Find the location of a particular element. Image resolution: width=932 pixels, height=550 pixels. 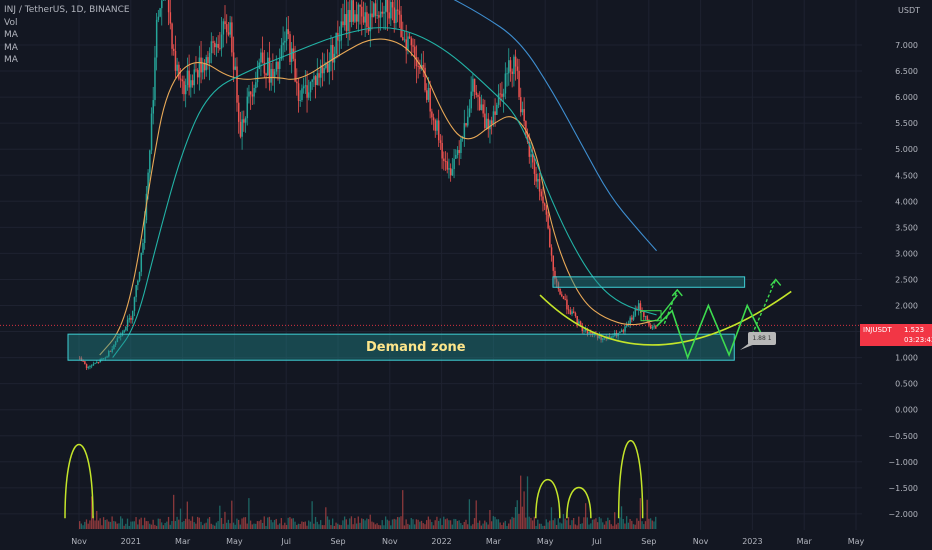

y-tick-label: 0.000 is located at coordinates (906, 410).